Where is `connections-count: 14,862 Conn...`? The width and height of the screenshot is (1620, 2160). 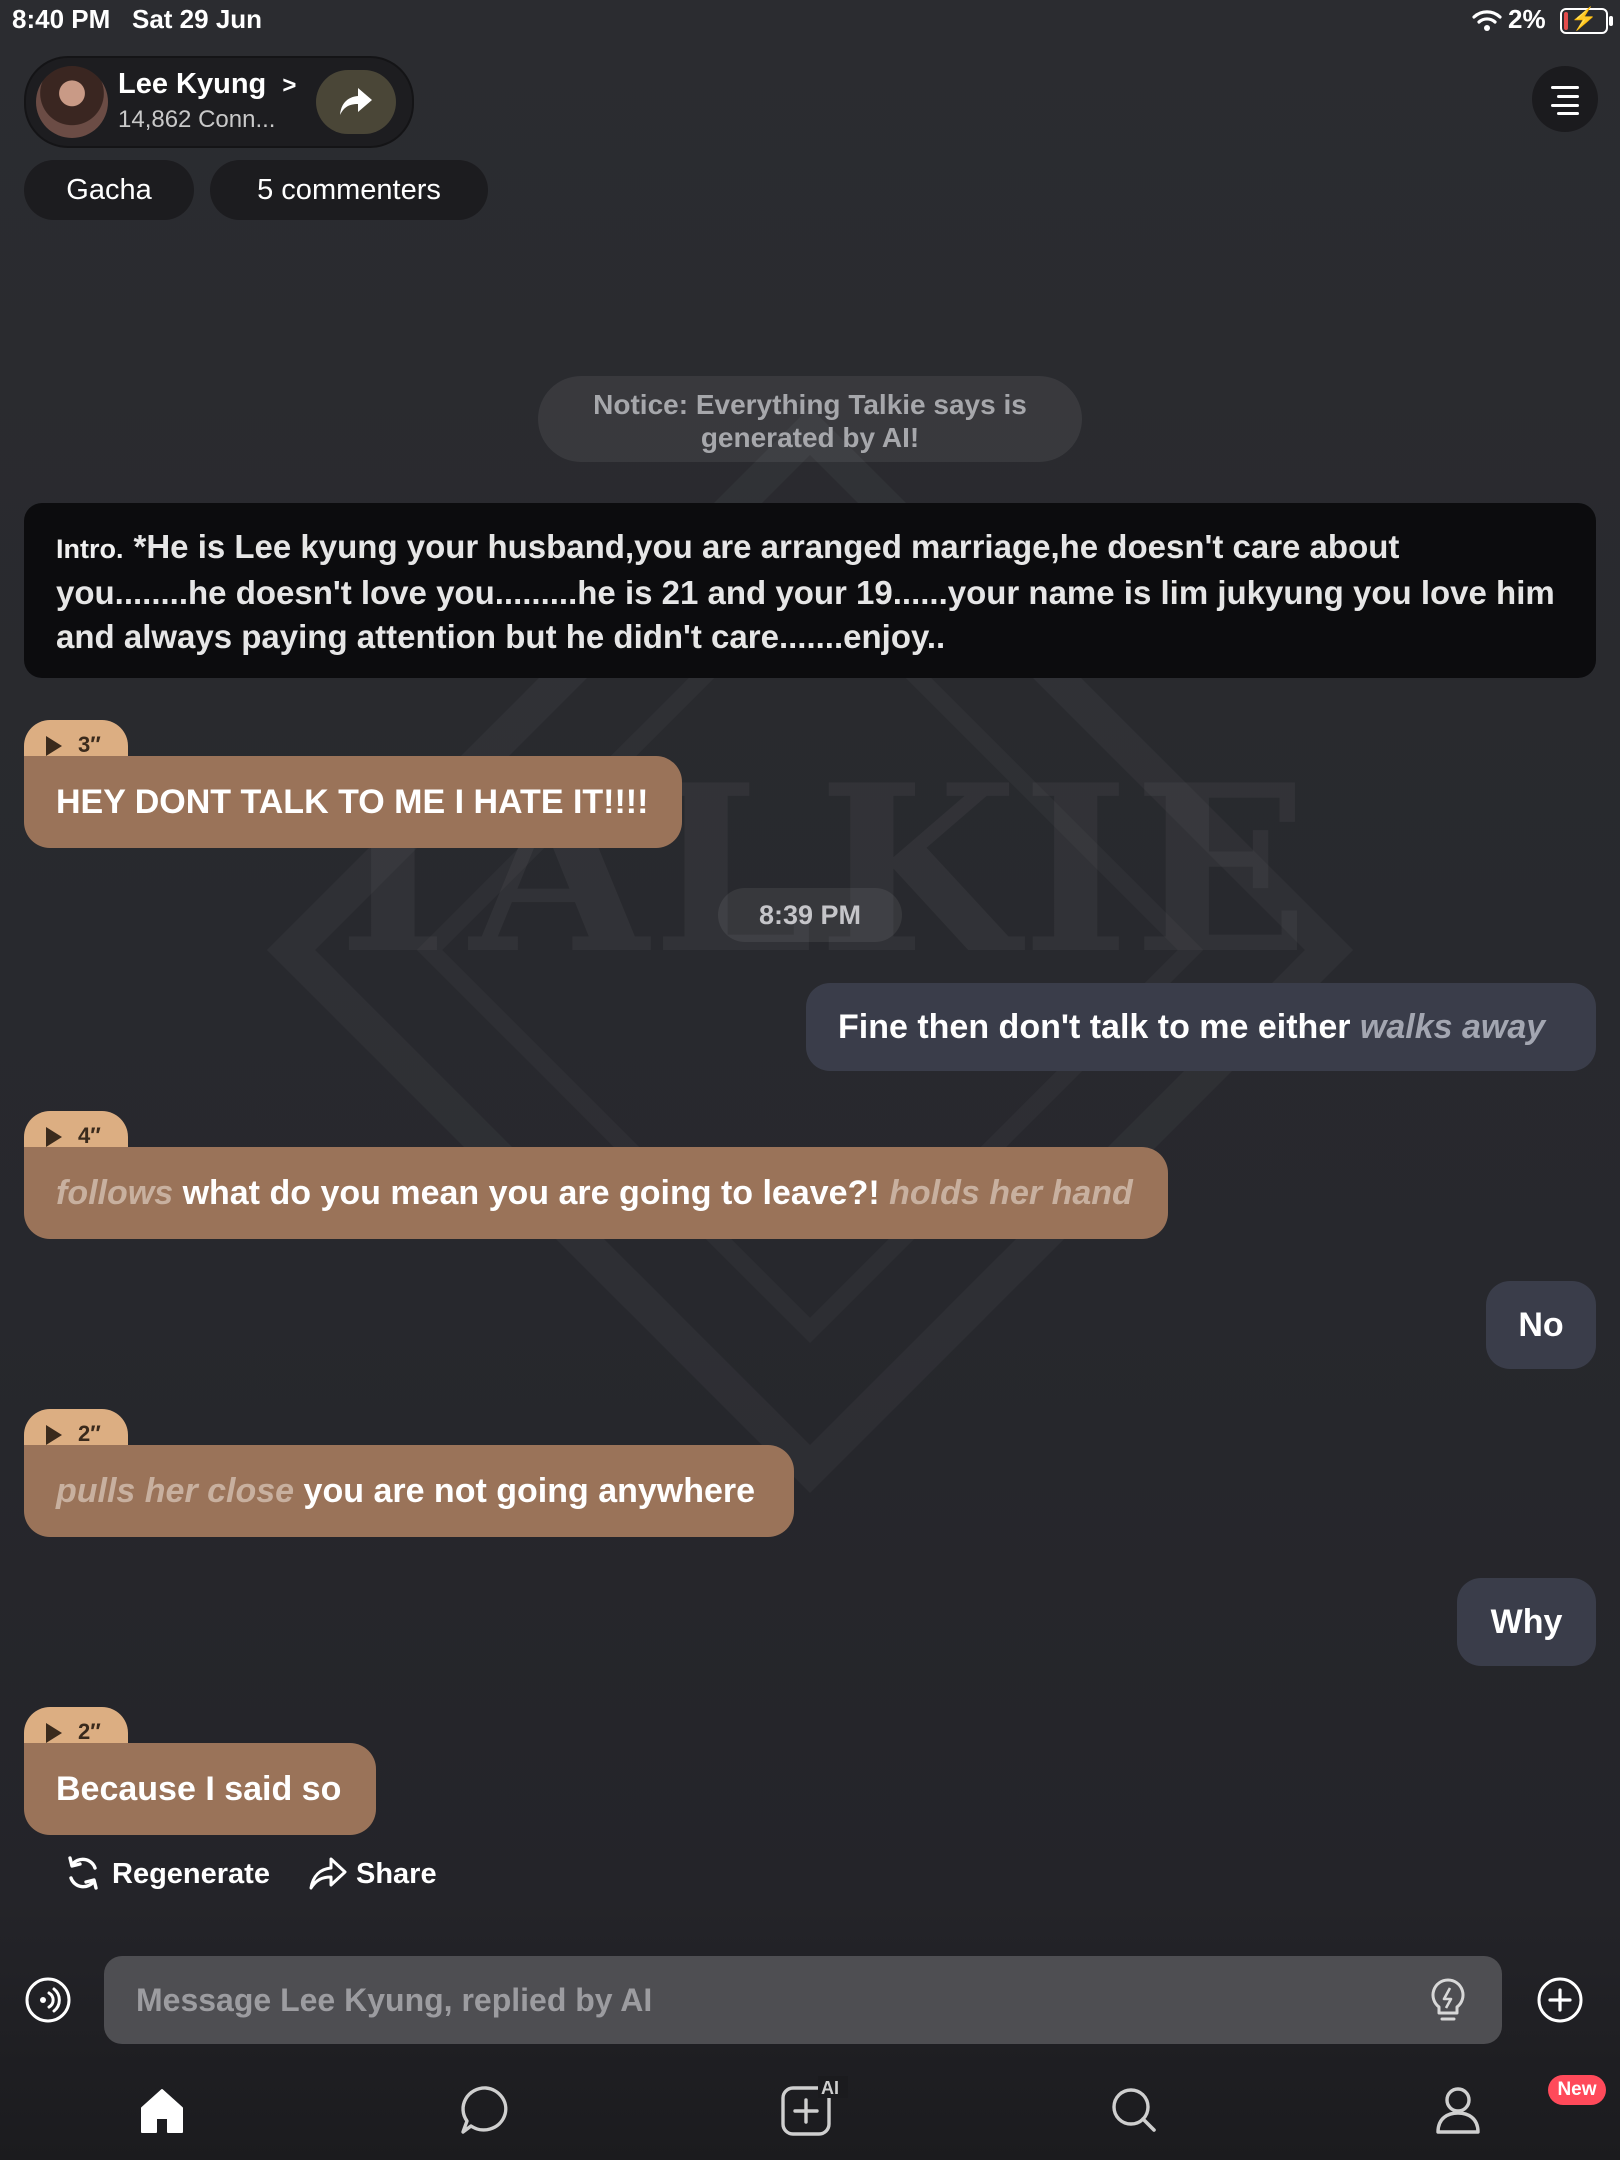 connections-count: 14,862 Conn... is located at coordinates (197, 119).